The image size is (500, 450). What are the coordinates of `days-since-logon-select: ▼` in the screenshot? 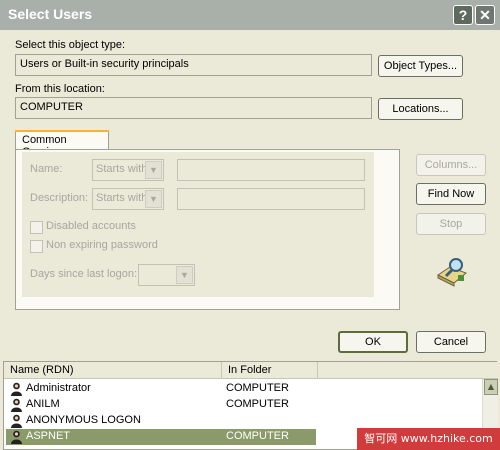 It's located at (166, 275).